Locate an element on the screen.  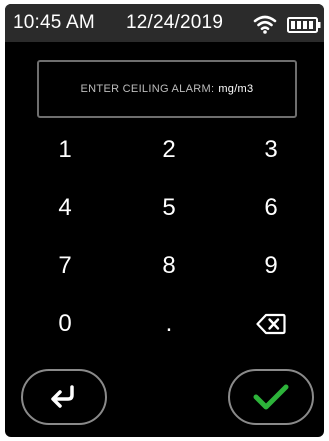
backspace-button is located at coordinates (271, 324).